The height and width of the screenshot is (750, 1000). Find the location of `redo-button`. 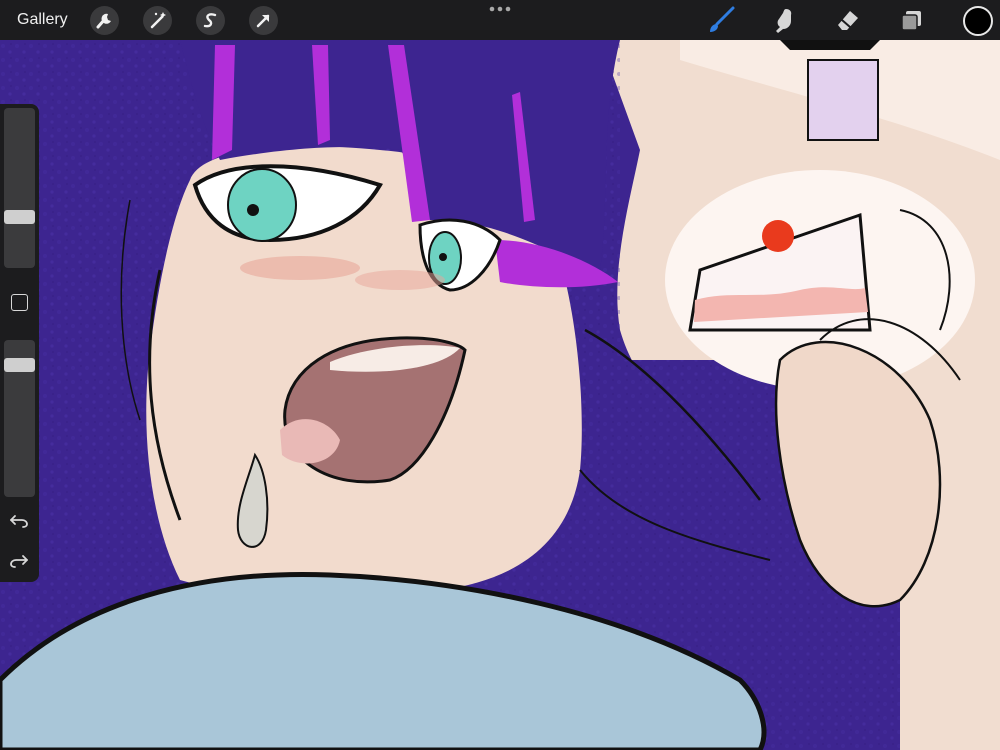

redo-button is located at coordinates (19, 560).